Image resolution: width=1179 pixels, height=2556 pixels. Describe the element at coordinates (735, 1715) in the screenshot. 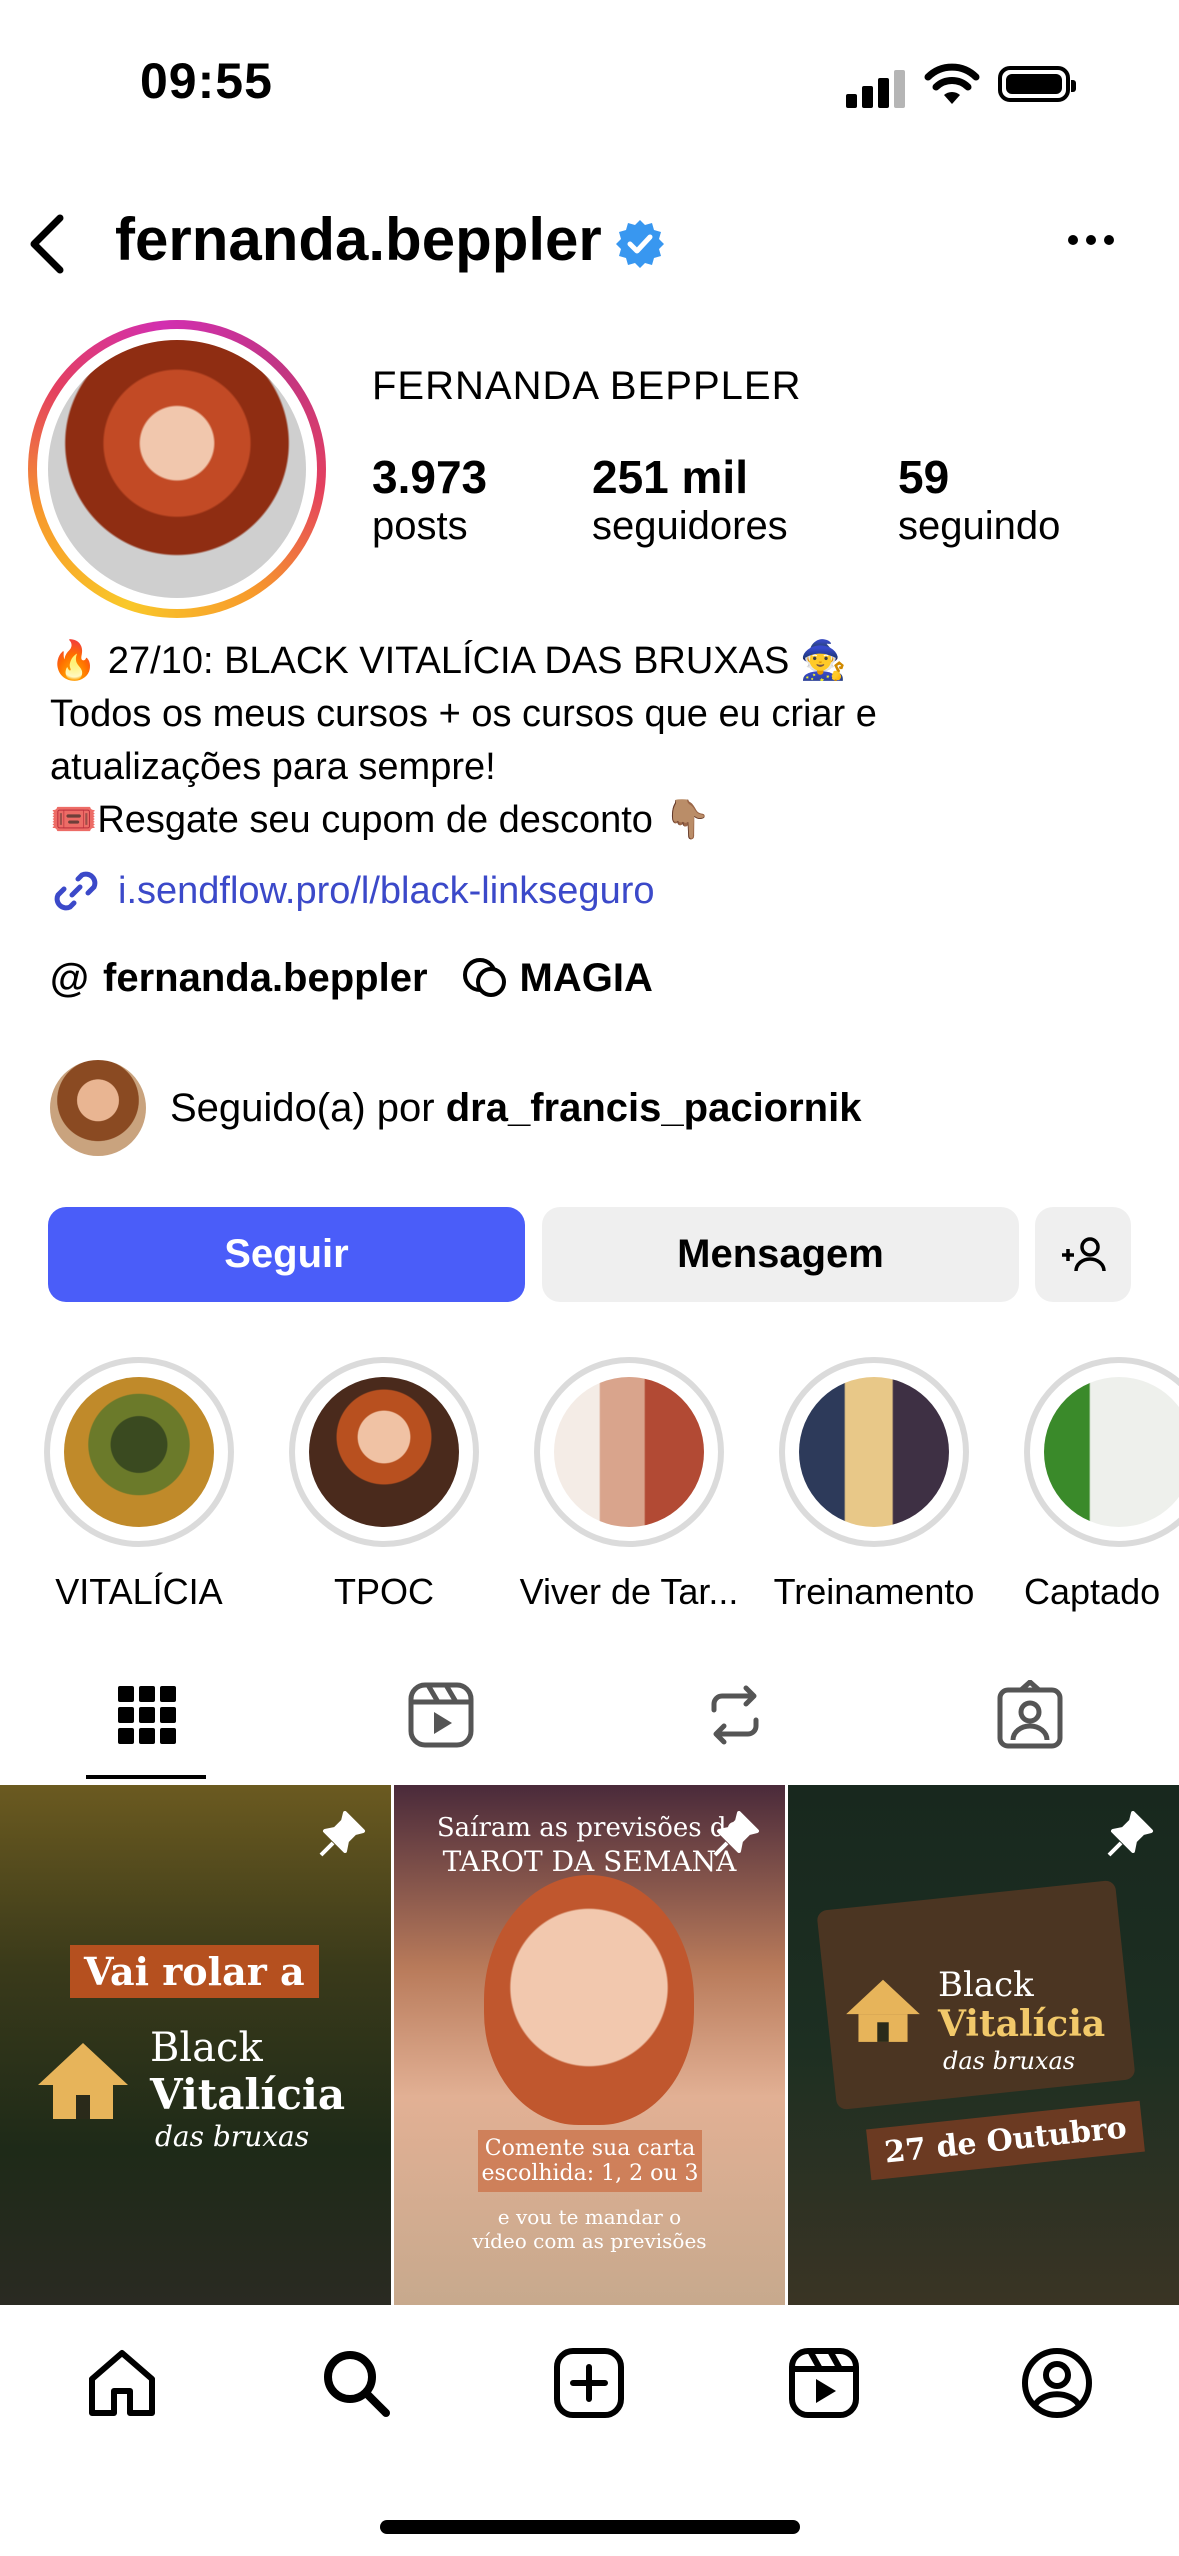

I see `reposts-tab-icon` at that location.